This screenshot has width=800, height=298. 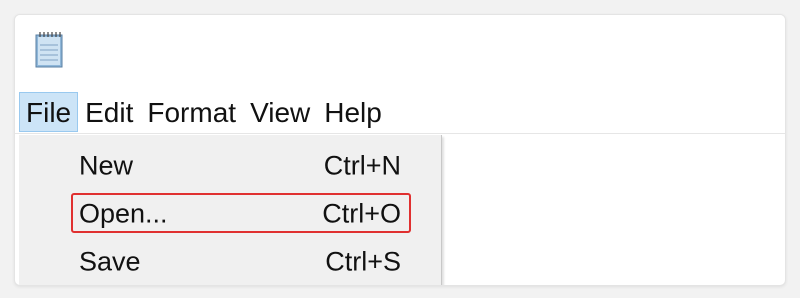 I want to click on open-highlight-box, so click(x=241, y=213).